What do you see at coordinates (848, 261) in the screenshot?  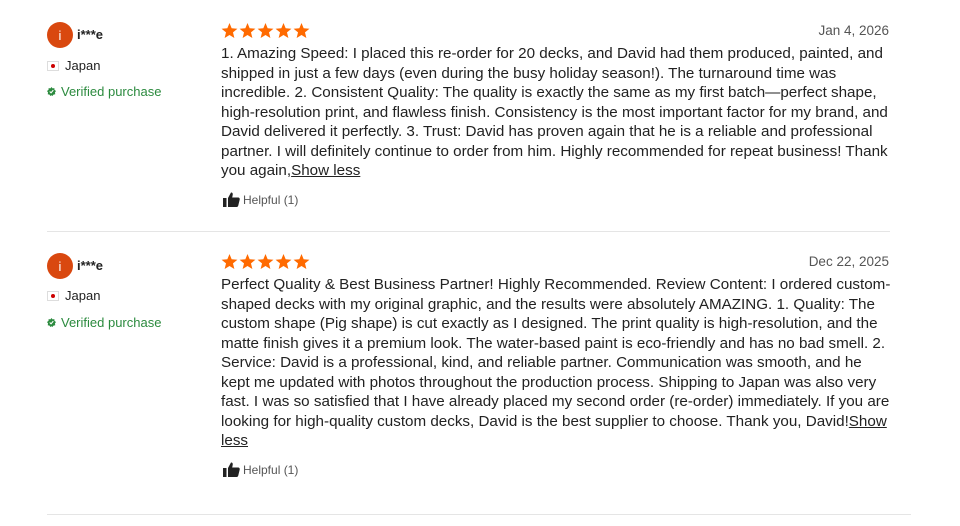 I see `review-date: Dec 22, 2025` at bounding box center [848, 261].